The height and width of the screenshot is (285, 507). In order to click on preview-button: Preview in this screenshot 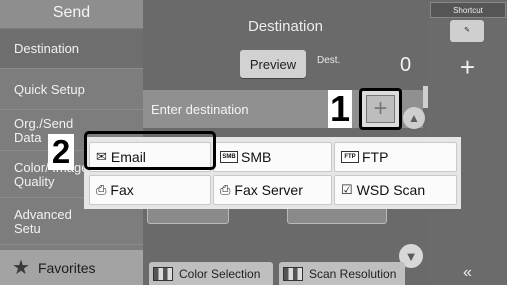, I will do `click(273, 64)`.